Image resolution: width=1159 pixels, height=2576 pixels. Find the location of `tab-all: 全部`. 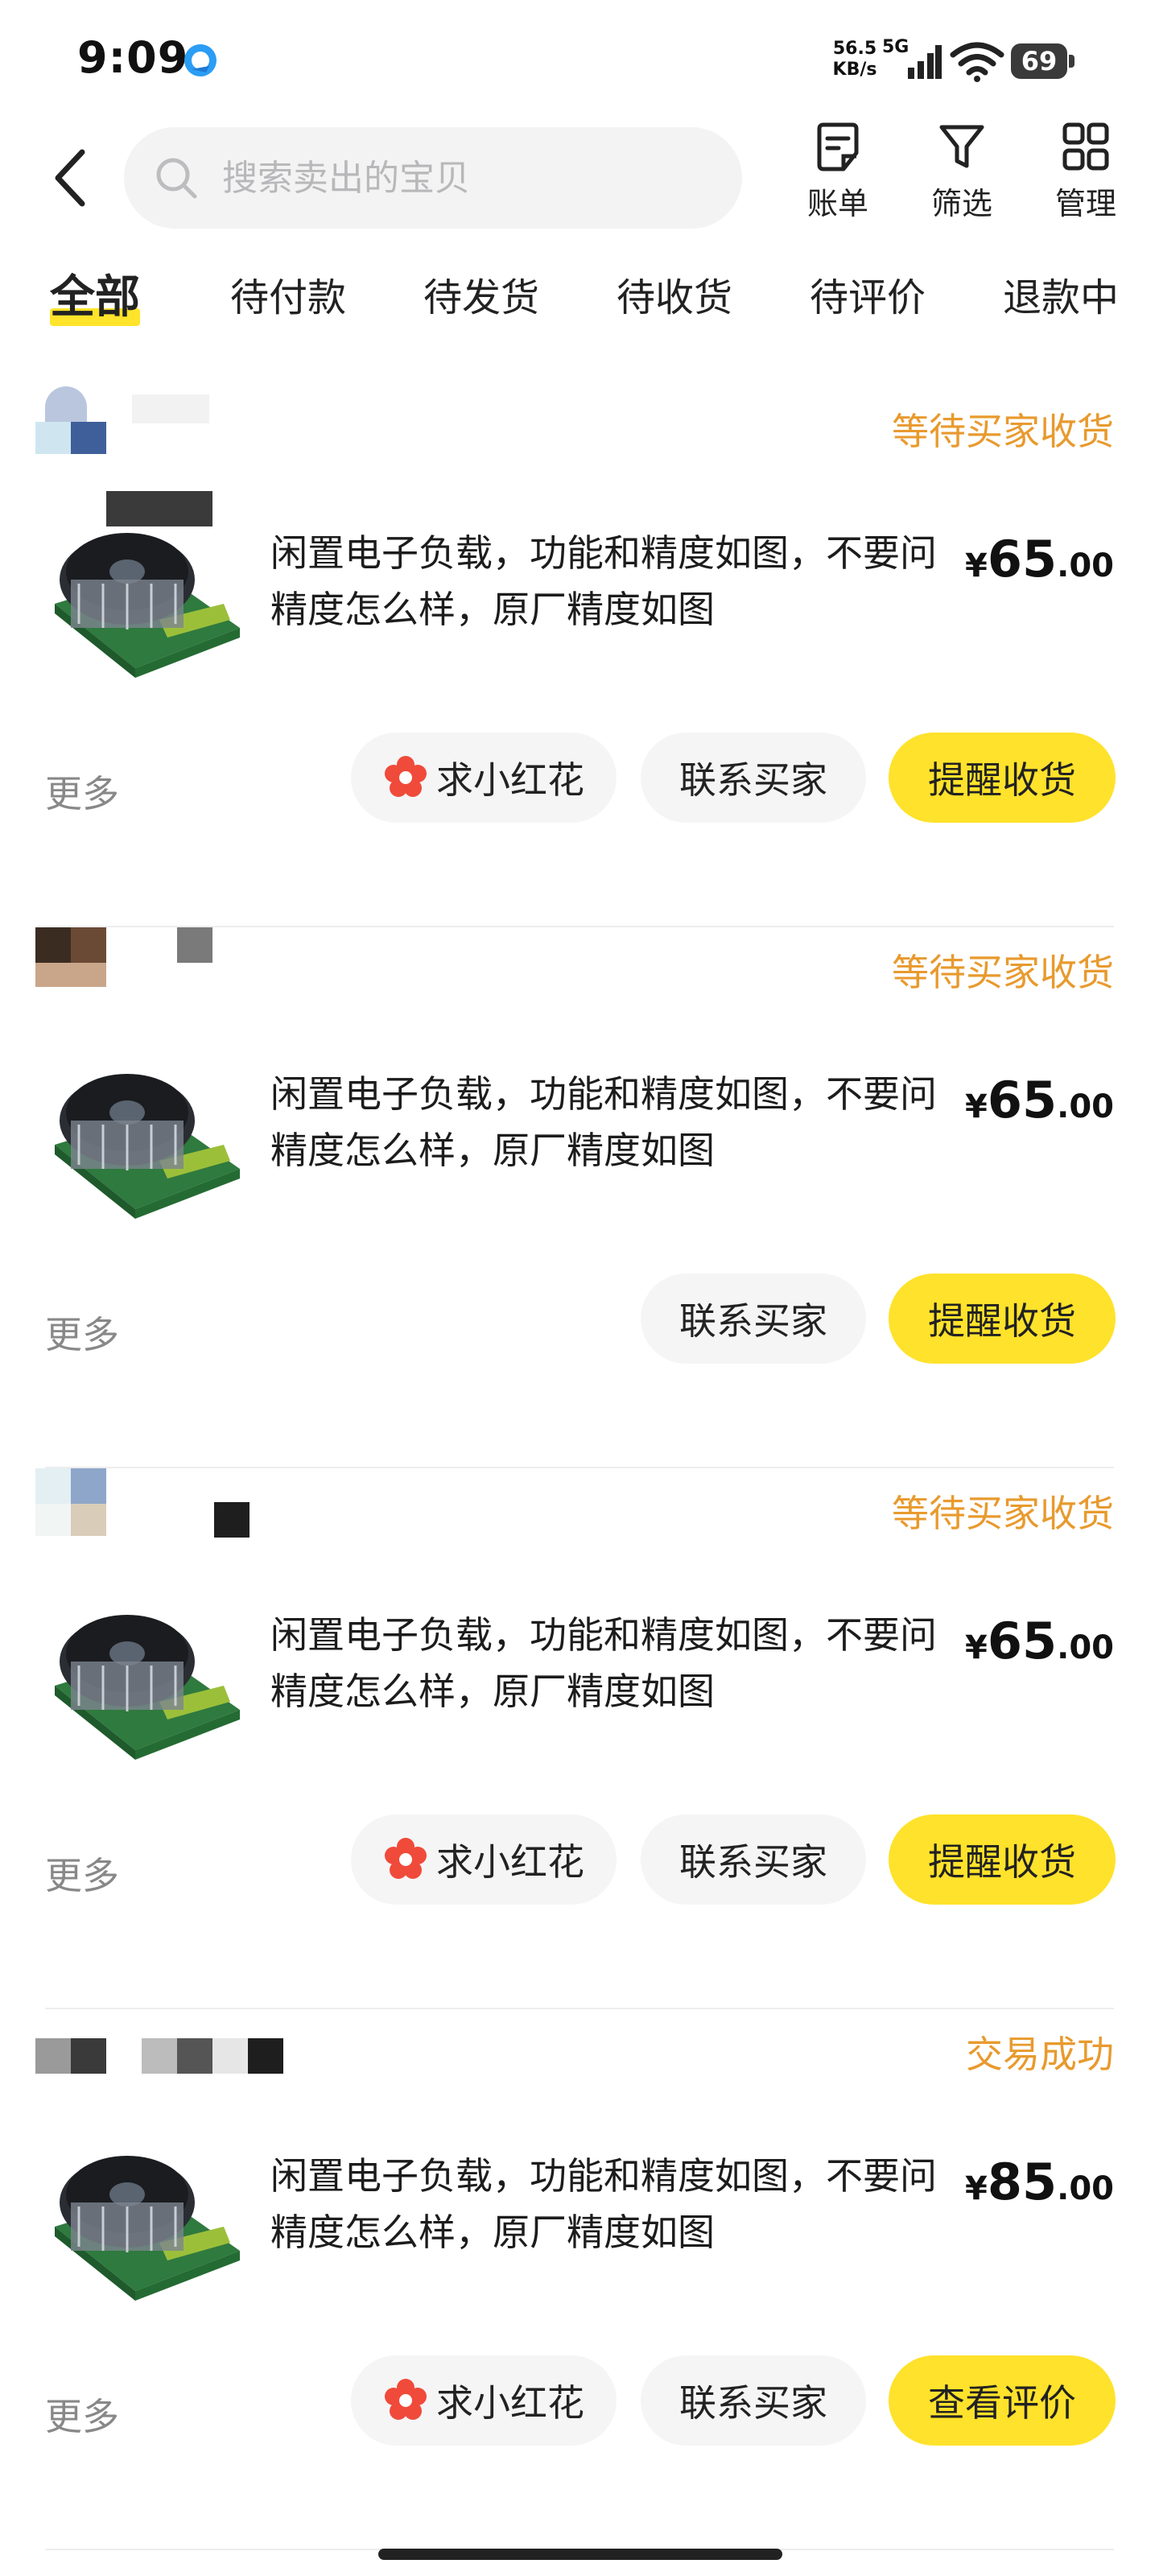

tab-all: 全部 is located at coordinates (95, 293).